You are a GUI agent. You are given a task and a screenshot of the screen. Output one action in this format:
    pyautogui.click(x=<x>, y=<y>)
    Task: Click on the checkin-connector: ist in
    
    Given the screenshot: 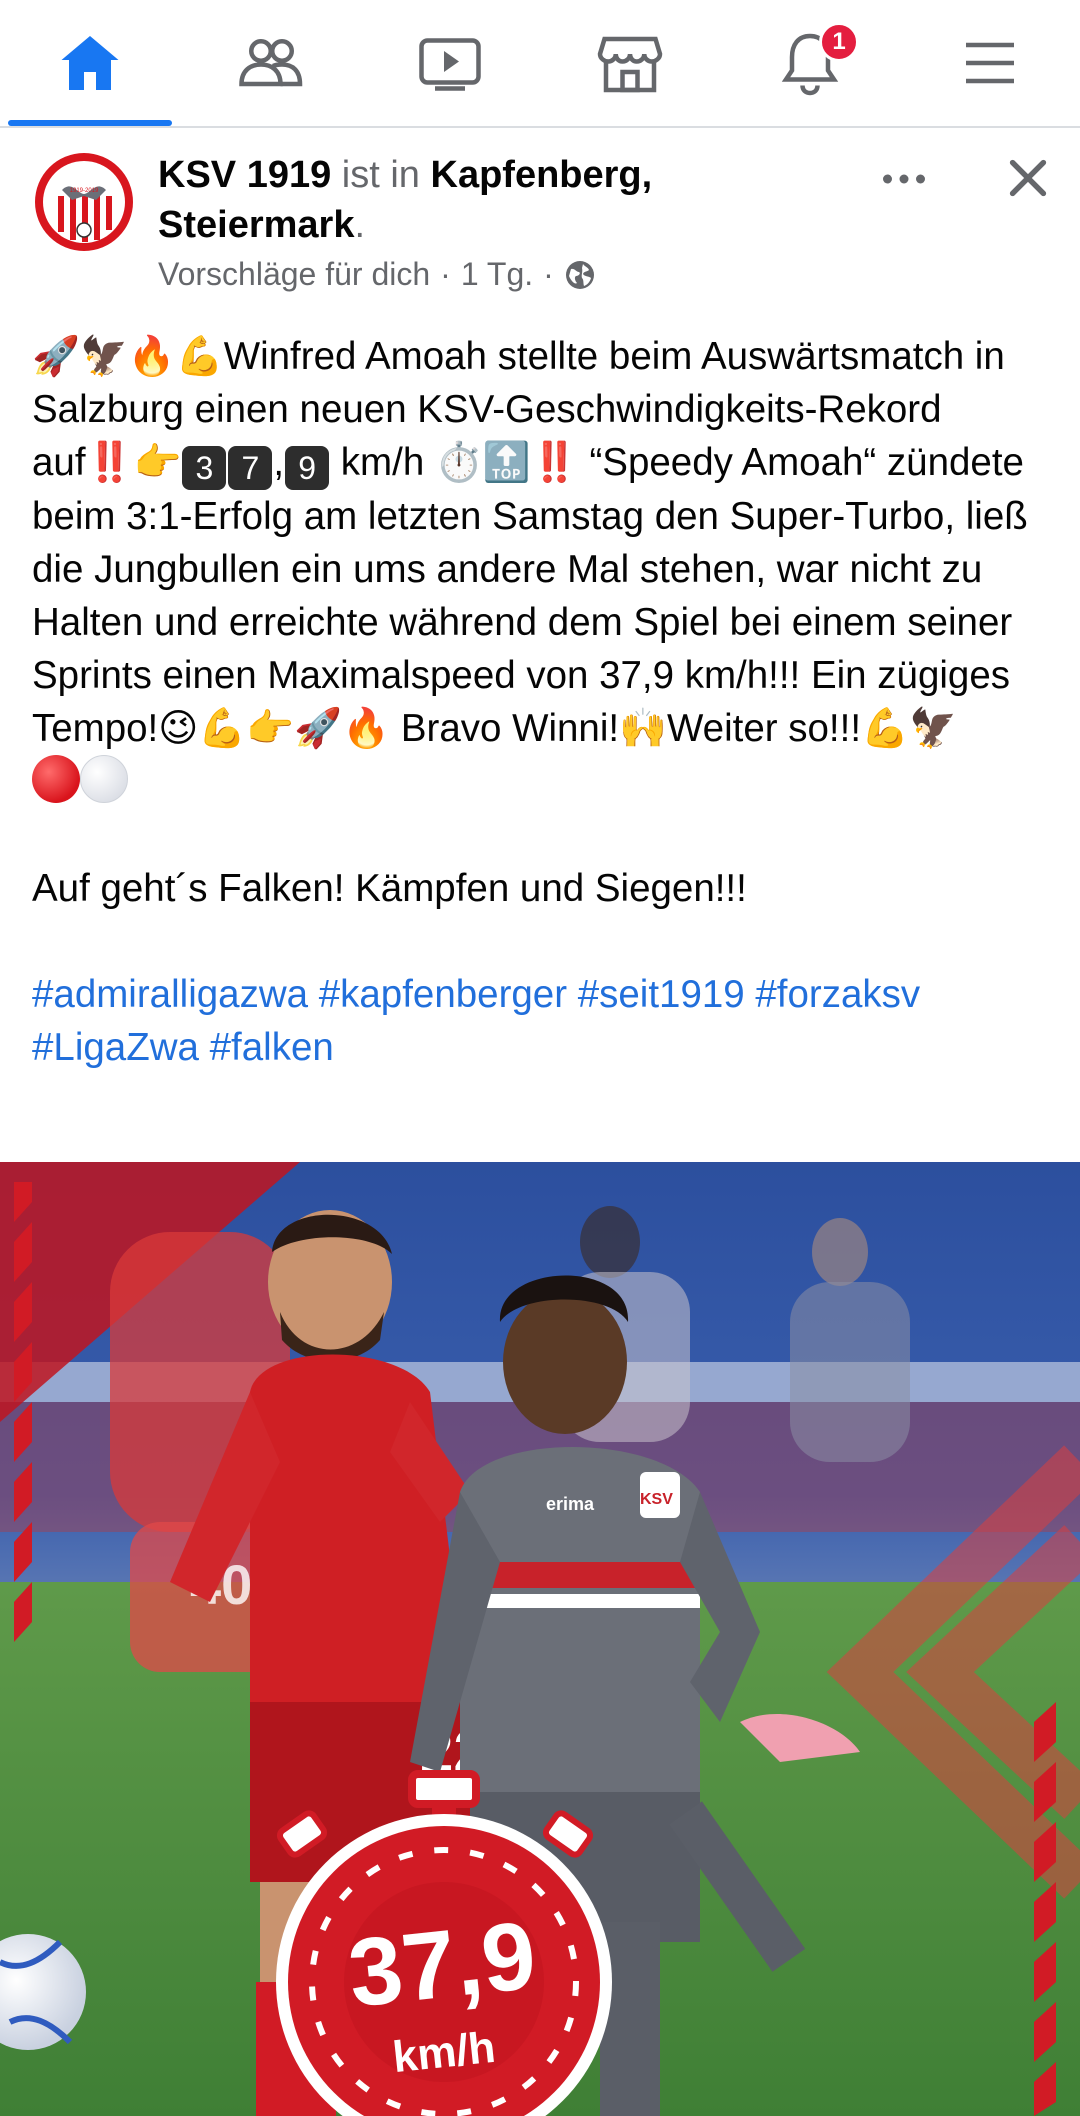 What is the action you would take?
    pyautogui.click(x=380, y=175)
    